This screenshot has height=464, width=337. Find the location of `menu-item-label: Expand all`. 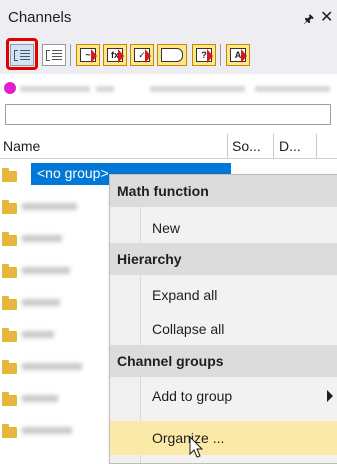

menu-item-label: Expand all is located at coordinates (185, 295).